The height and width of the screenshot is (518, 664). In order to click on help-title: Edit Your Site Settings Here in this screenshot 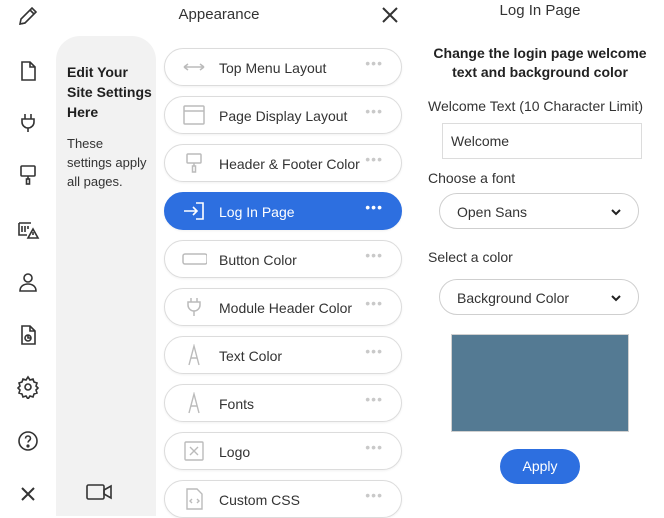, I will do `click(109, 92)`.